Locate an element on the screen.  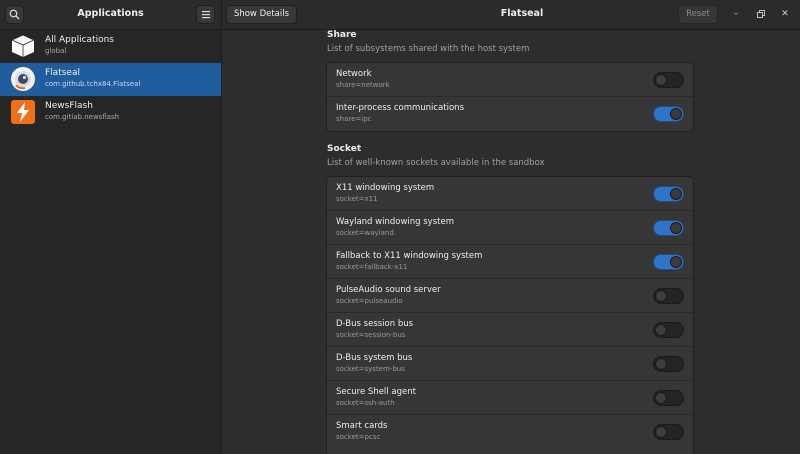
restore-icon is located at coordinates (761, 14).